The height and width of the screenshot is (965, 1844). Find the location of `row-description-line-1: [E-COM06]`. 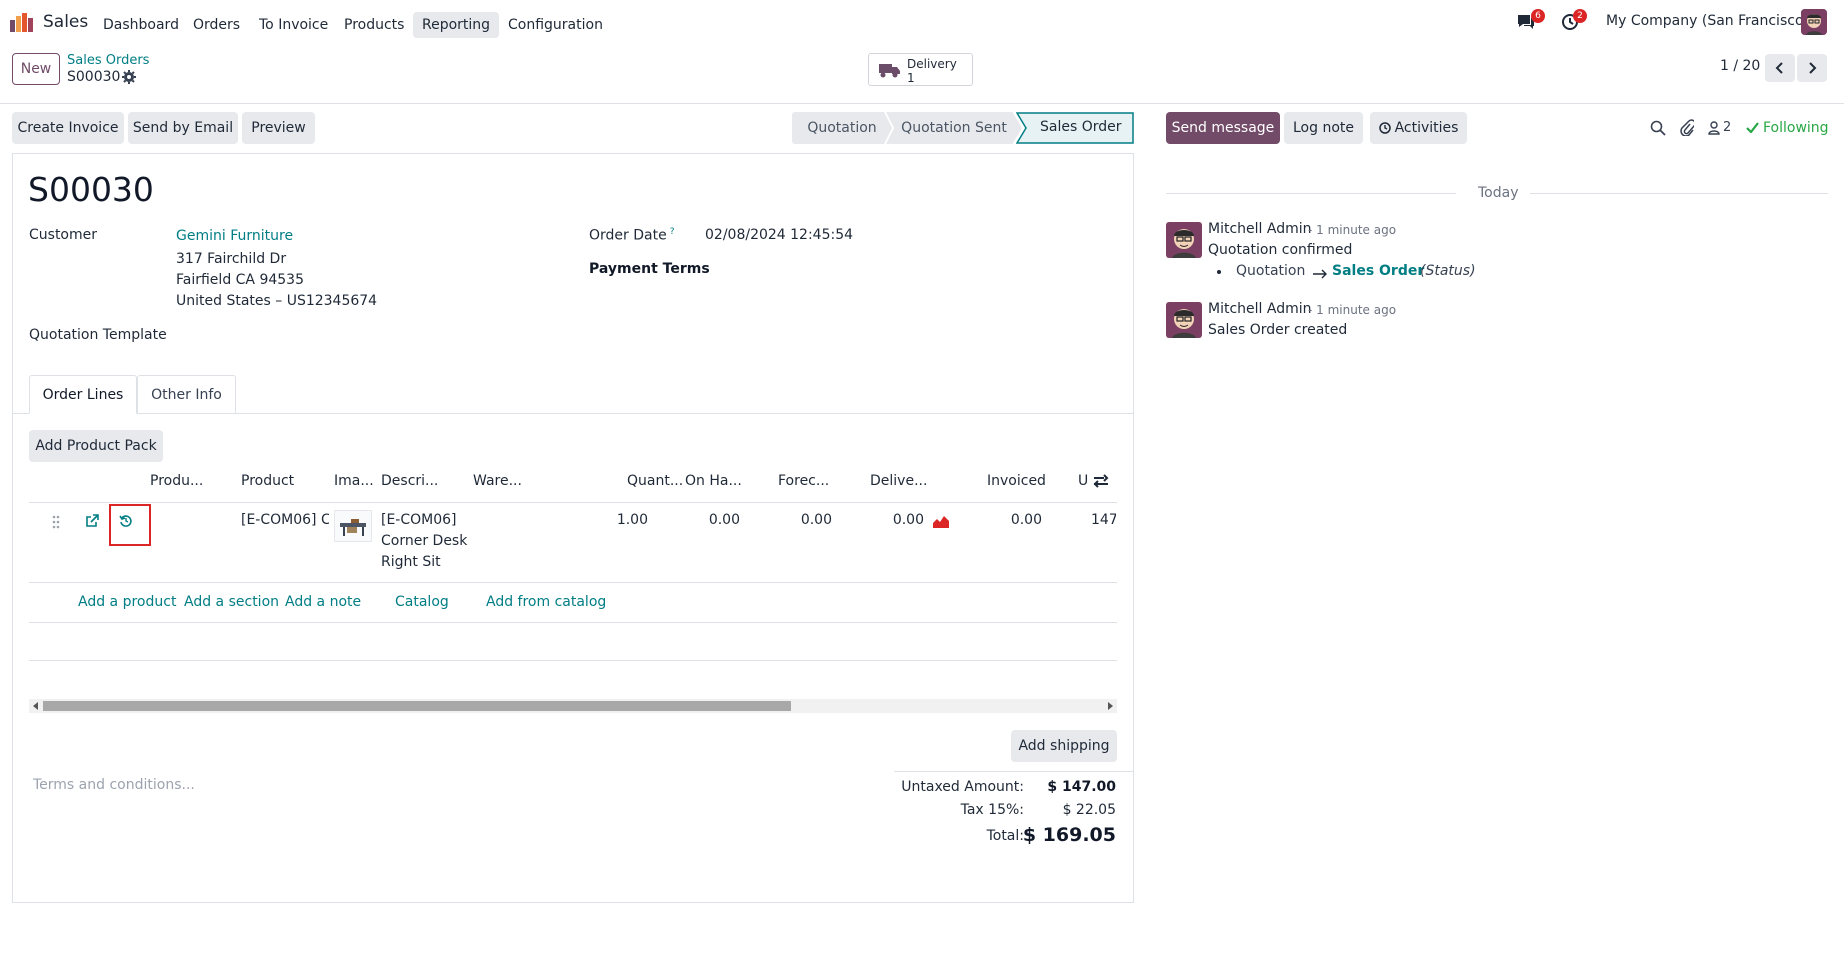

row-description-line-1: [E-COM06] is located at coordinates (419, 520).